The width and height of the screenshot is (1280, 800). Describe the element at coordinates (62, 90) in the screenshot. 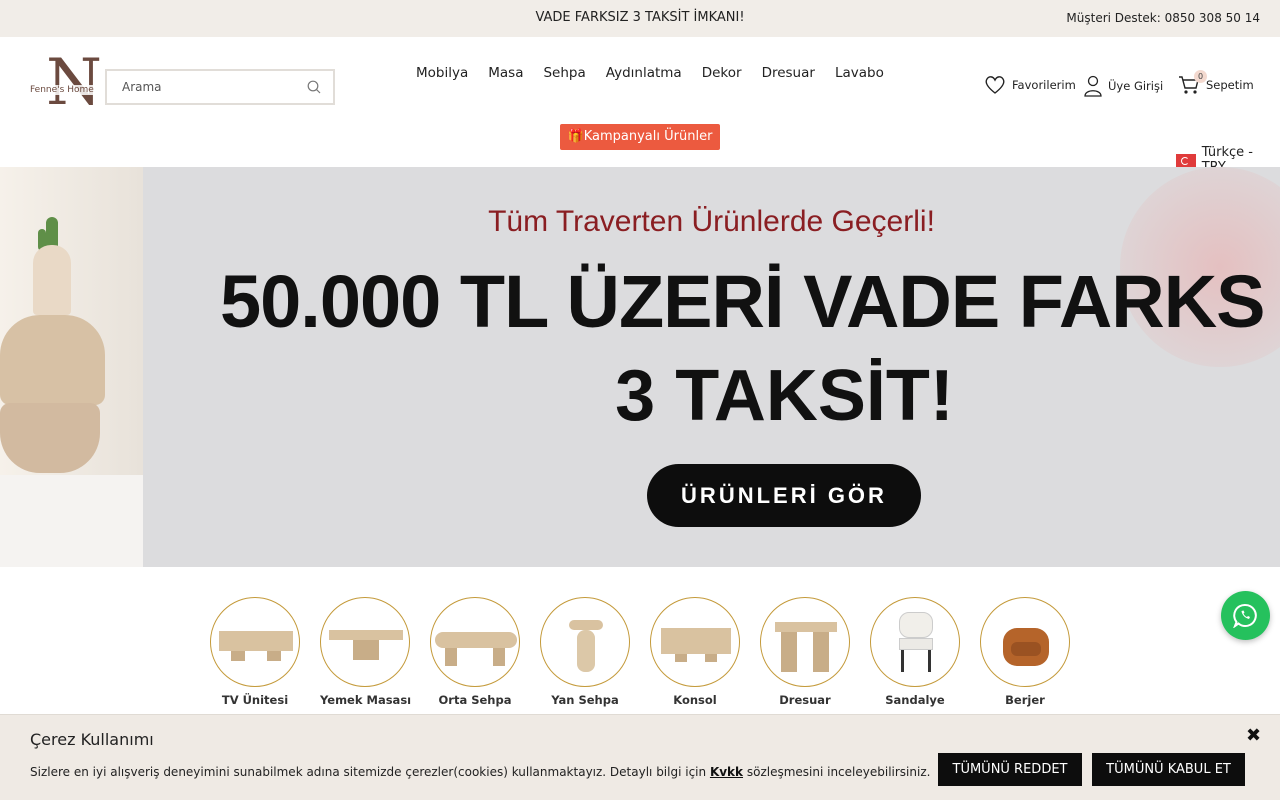

I see `logo-name: Fenne's Home` at that location.